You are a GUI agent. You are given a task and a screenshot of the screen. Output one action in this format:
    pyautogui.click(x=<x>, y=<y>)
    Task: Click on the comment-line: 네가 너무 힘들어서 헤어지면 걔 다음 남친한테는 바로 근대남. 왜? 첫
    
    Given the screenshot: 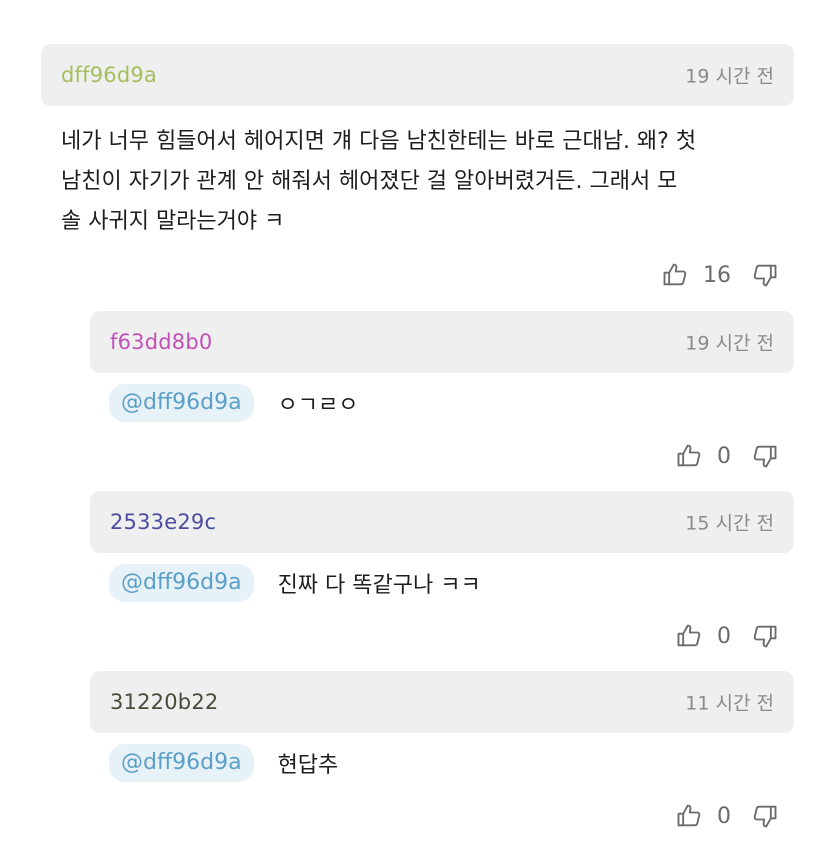 What is the action you would take?
    pyautogui.click(x=379, y=141)
    